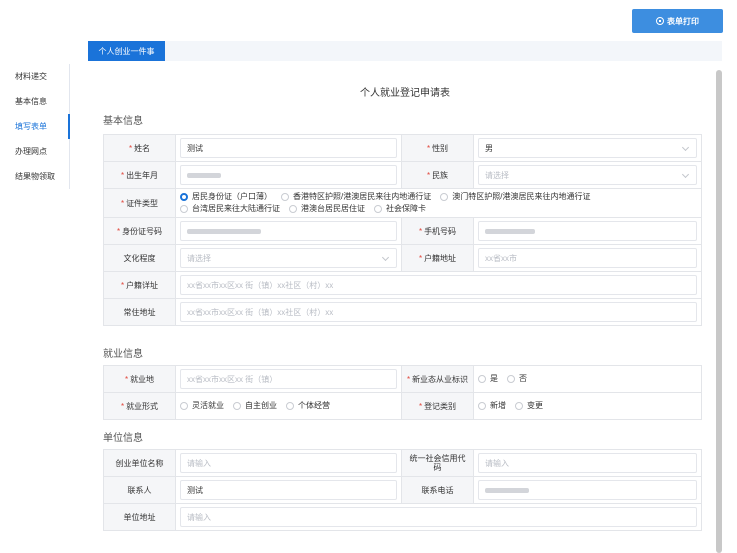 The width and height of the screenshot is (737, 553). What do you see at coordinates (288, 175) in the screenshot?
I see `birth-input` at bounding box center [288, 175].